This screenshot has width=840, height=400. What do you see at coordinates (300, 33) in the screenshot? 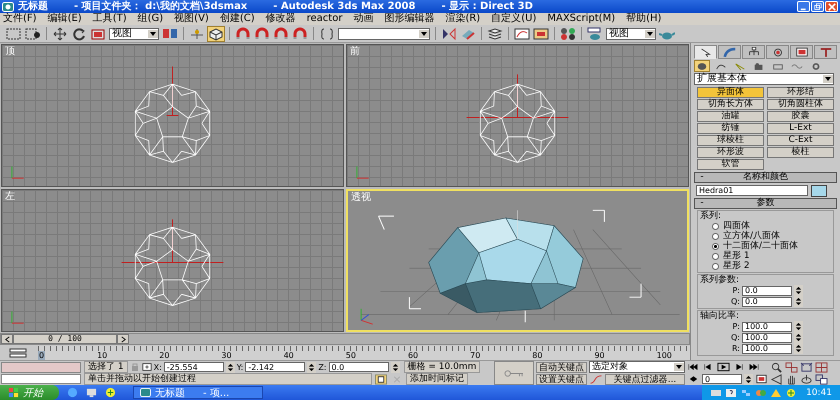
I see `spinner-snap-magnet-icon` at bounding box center [300, 33].